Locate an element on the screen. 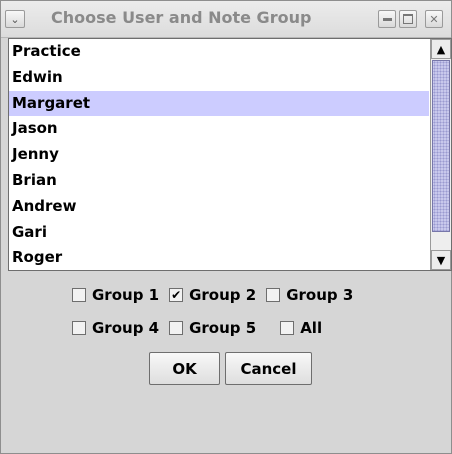  all-checkbox: All is located at coordinates (301, 328).